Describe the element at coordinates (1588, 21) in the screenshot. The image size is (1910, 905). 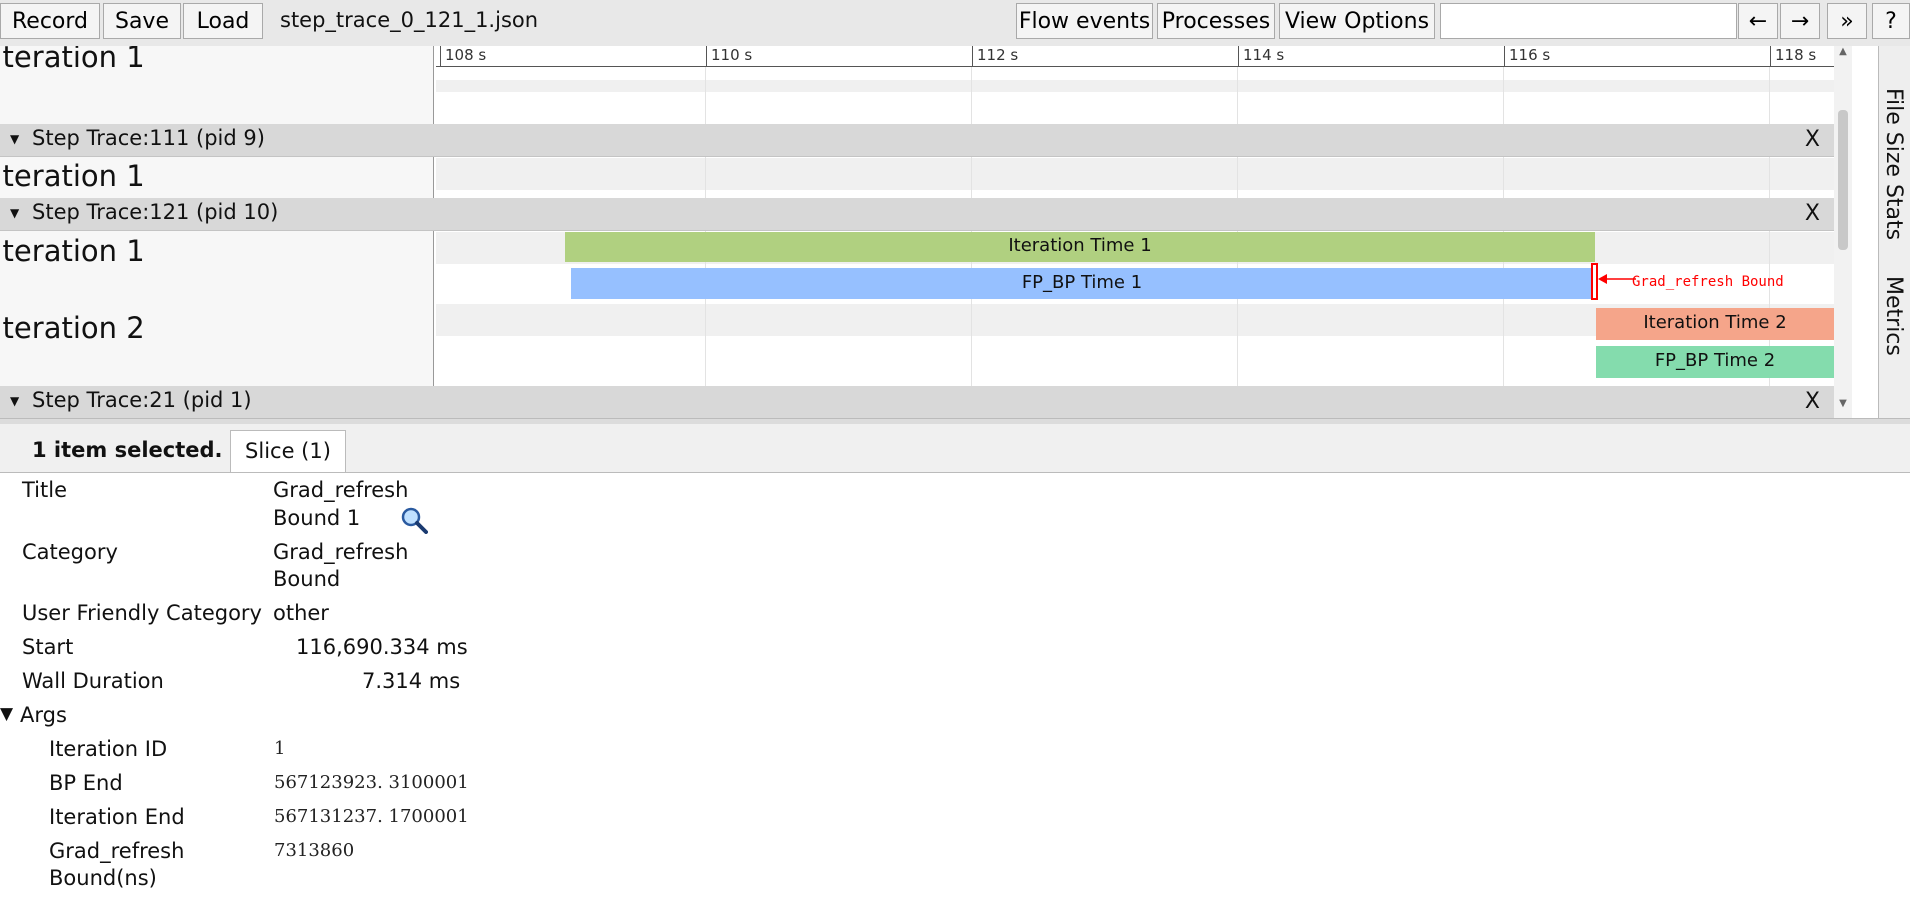
I see `search-input` at that location.